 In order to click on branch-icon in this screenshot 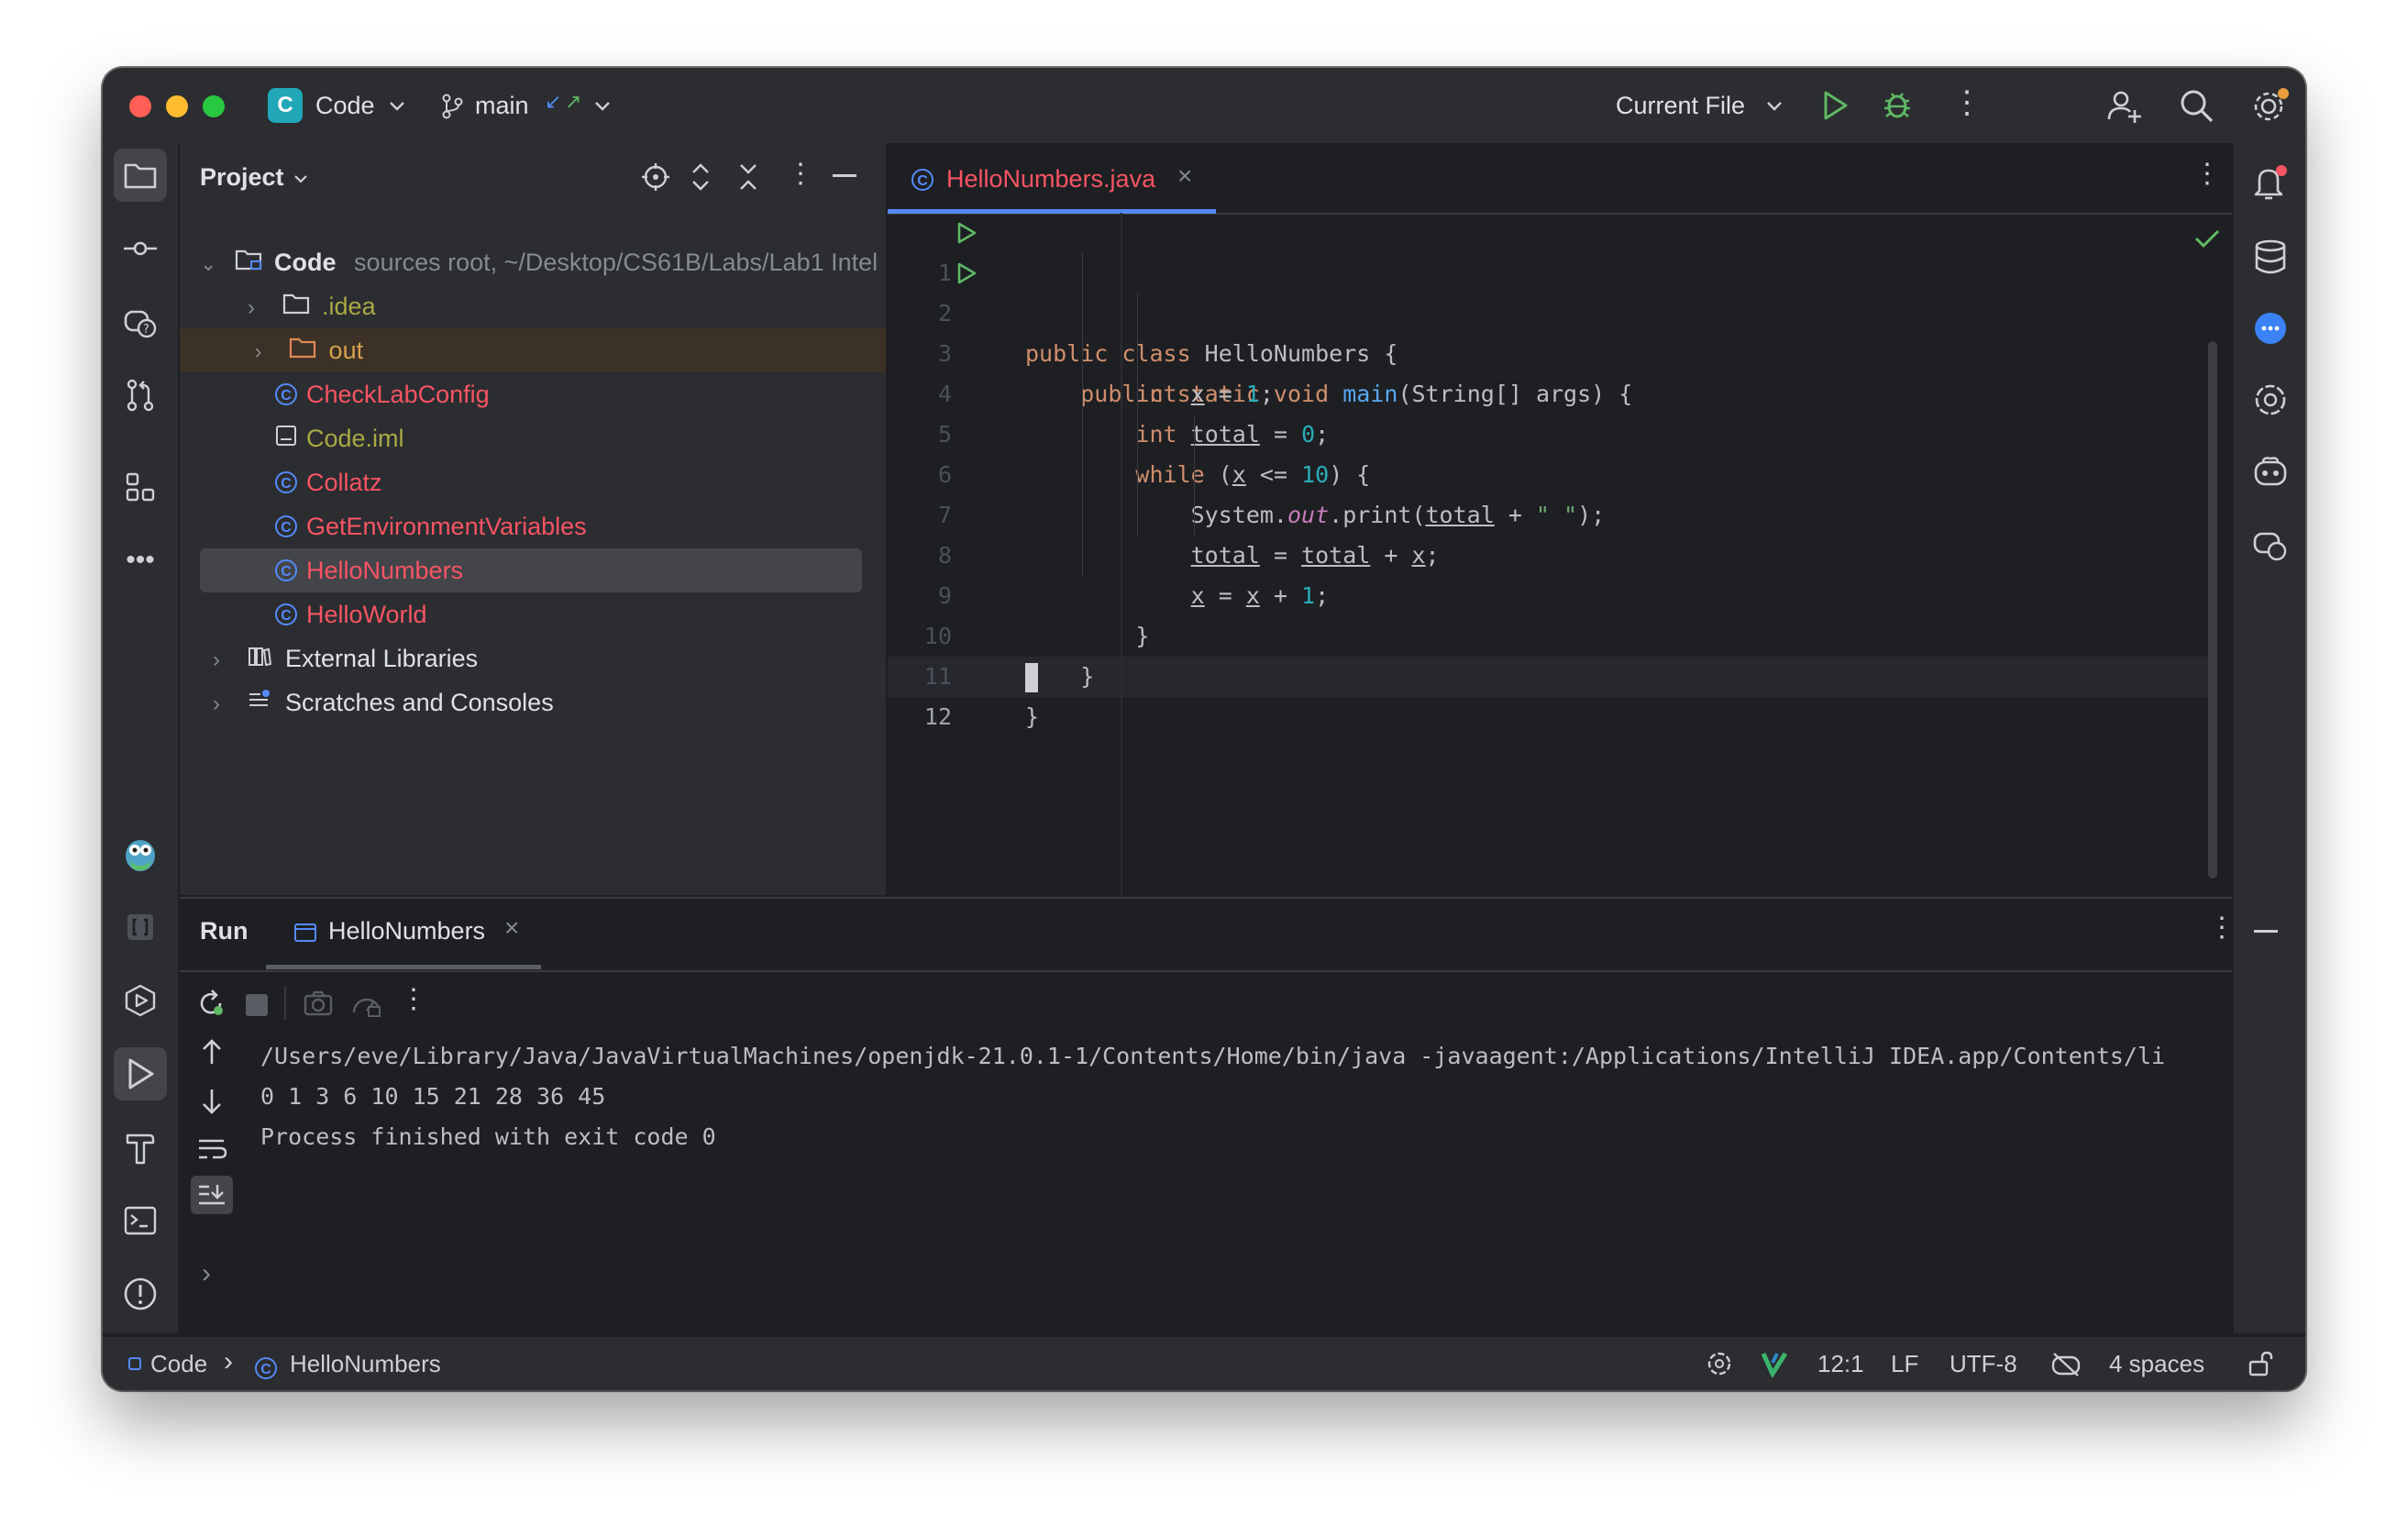, I will do `click(452, 107)`.